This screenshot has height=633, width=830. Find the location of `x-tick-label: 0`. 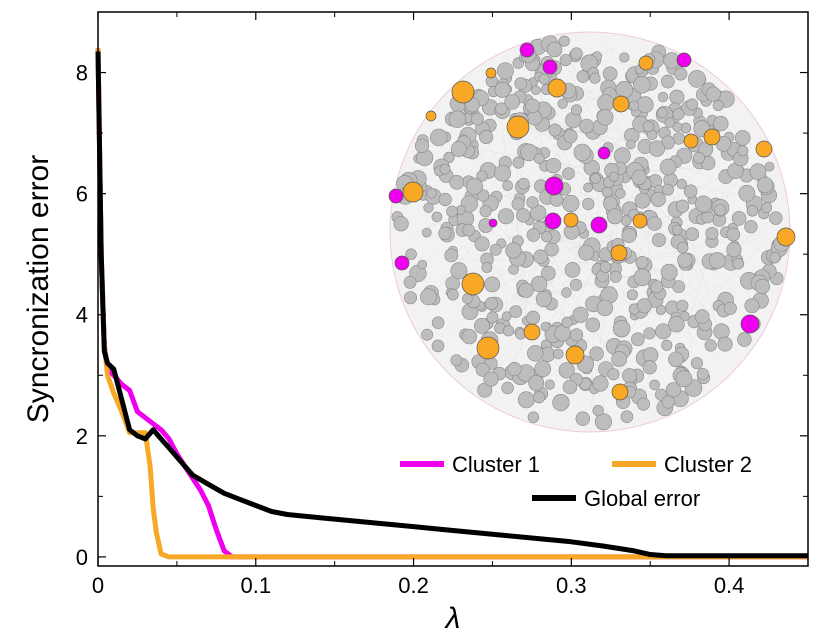

x-tick-label: 0 is located at coordinates (98, 585).